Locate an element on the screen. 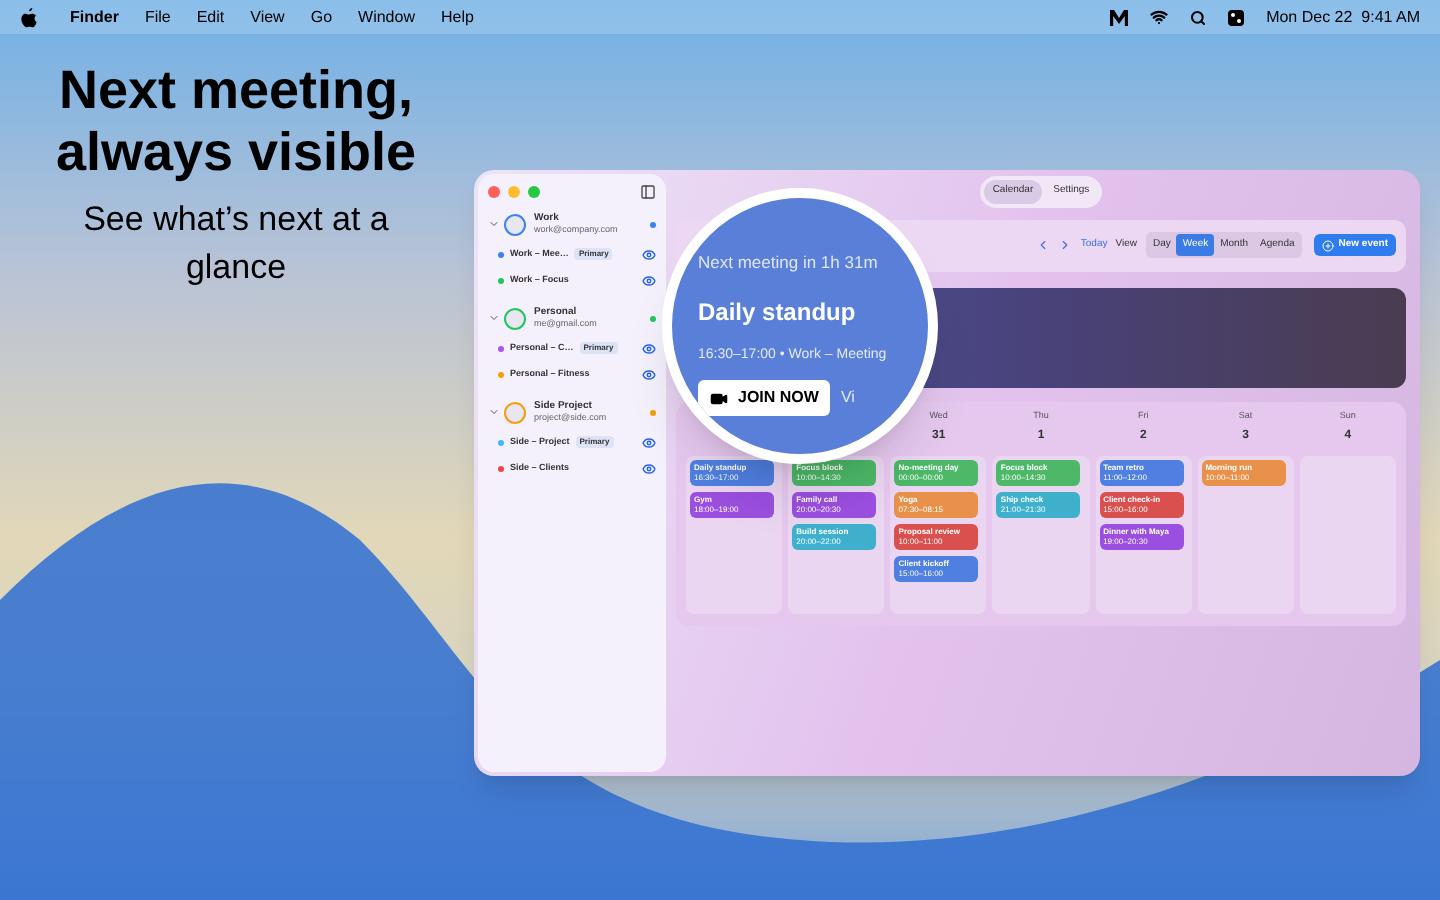 This screenshot has height=900, width=1440. next-week-button is located at coordinates (1065, 245).